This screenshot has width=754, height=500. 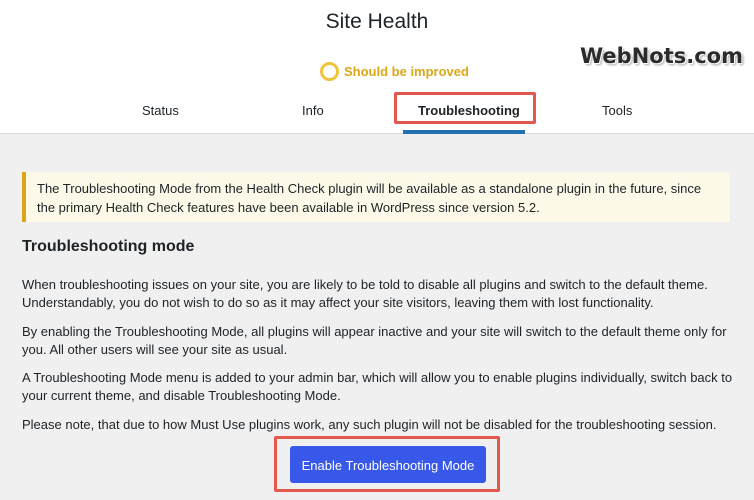 I want to click on tab-status: Status, so click(x=160, y=110).